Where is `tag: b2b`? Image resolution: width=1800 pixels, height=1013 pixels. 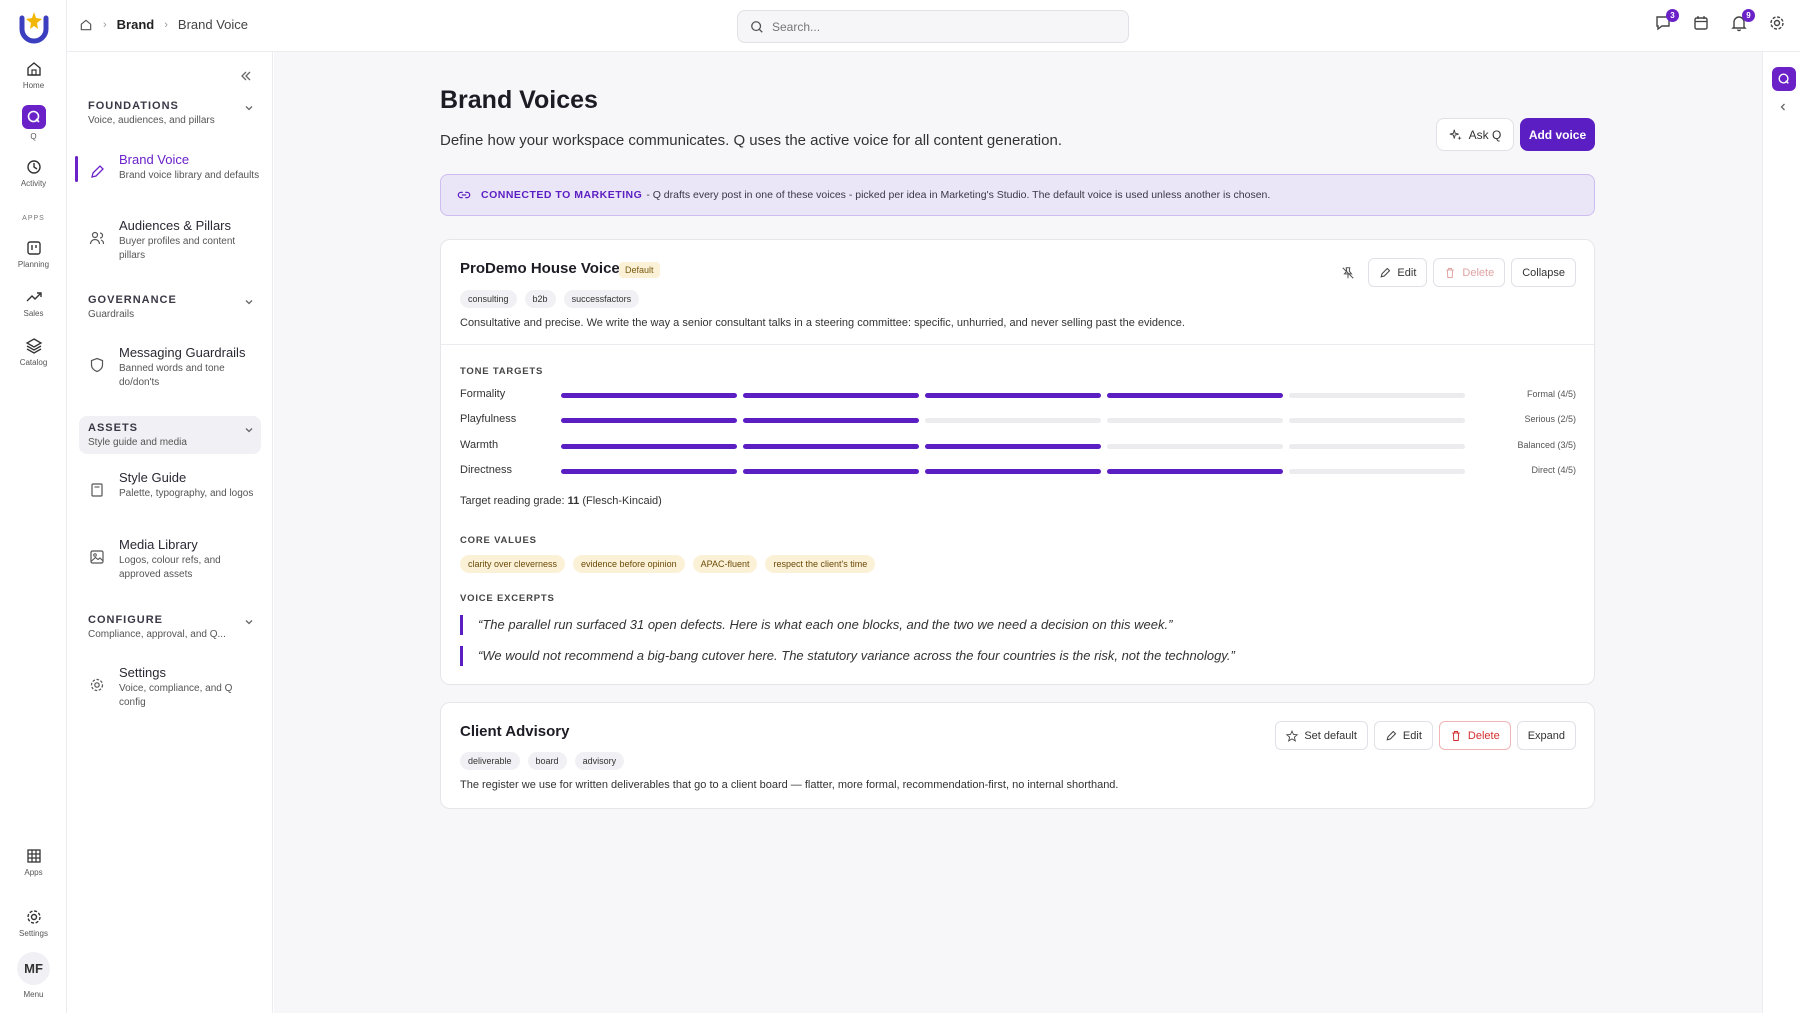 tag: b2b is located at coordinates (540, 299).